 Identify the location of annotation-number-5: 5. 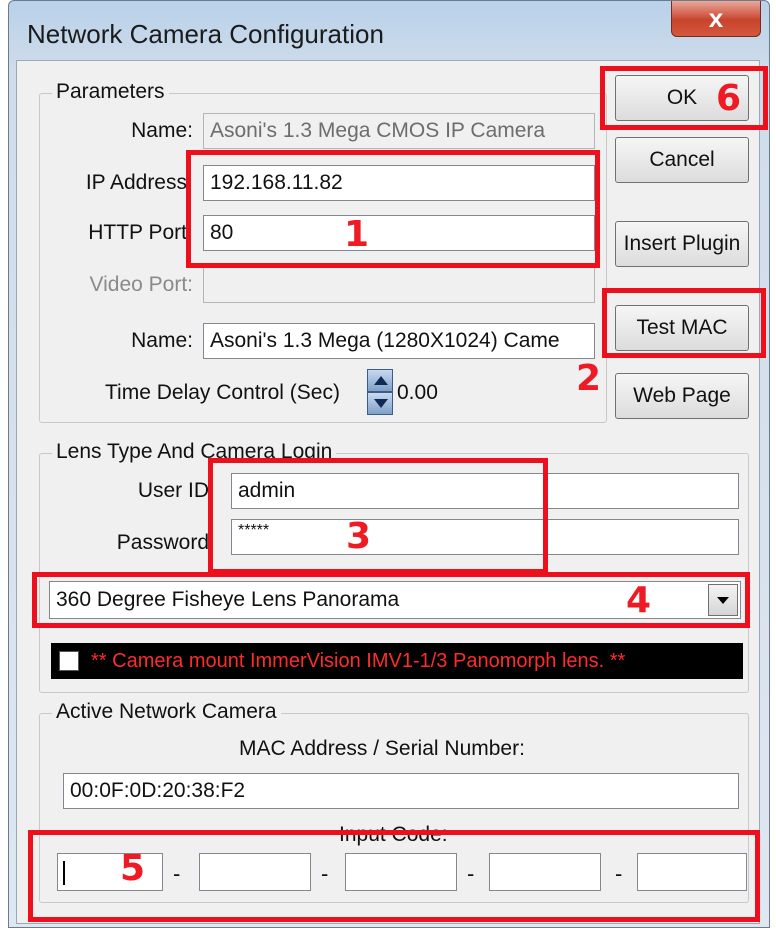
(133, 868).